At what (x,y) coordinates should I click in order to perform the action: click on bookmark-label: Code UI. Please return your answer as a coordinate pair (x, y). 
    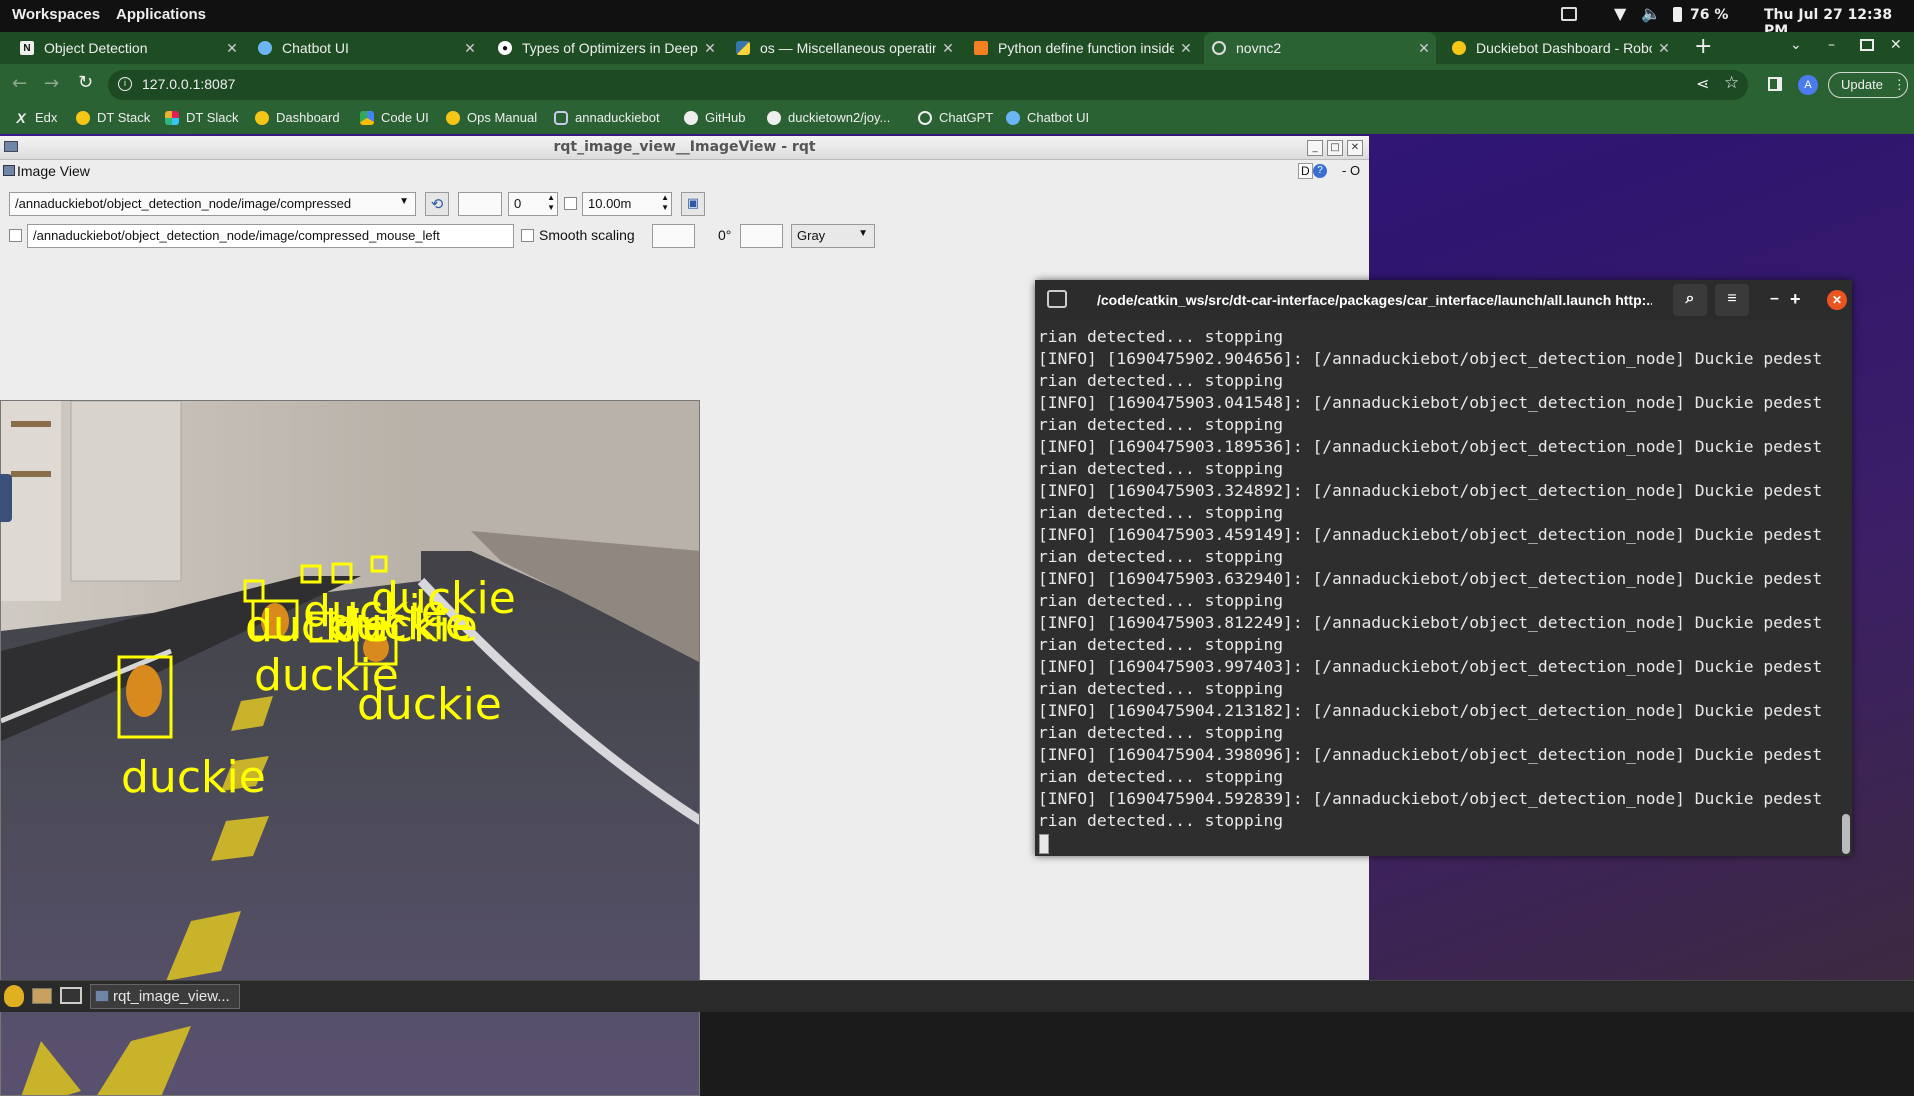
    Looking at the image, I should click on (405, 117).